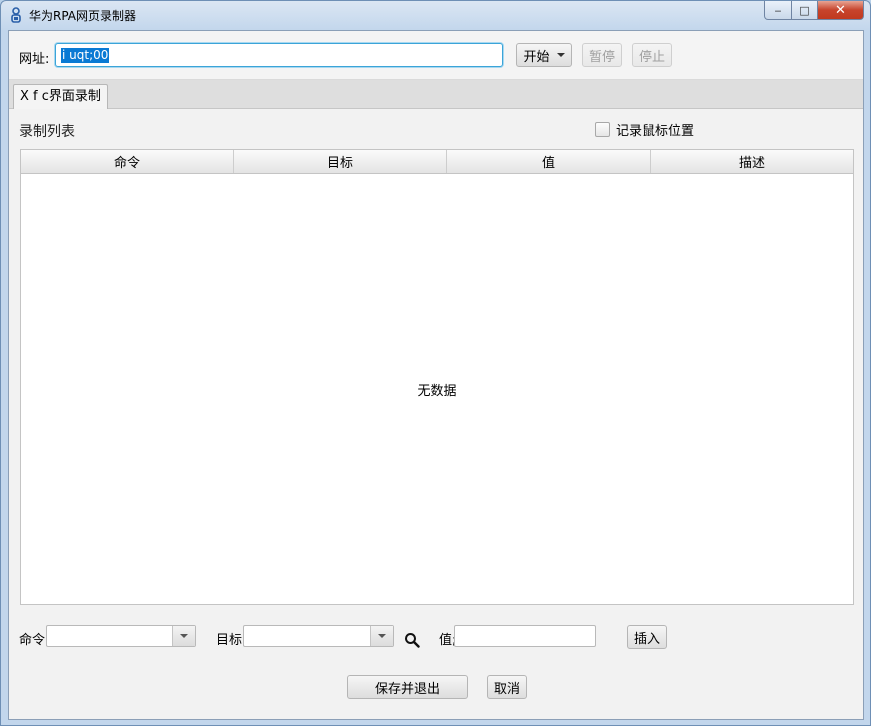 This screenshot has width=871, height=726. Describe the element at coordinates (602, 129) in the screenshot. I see `checkbox-box` at that location.